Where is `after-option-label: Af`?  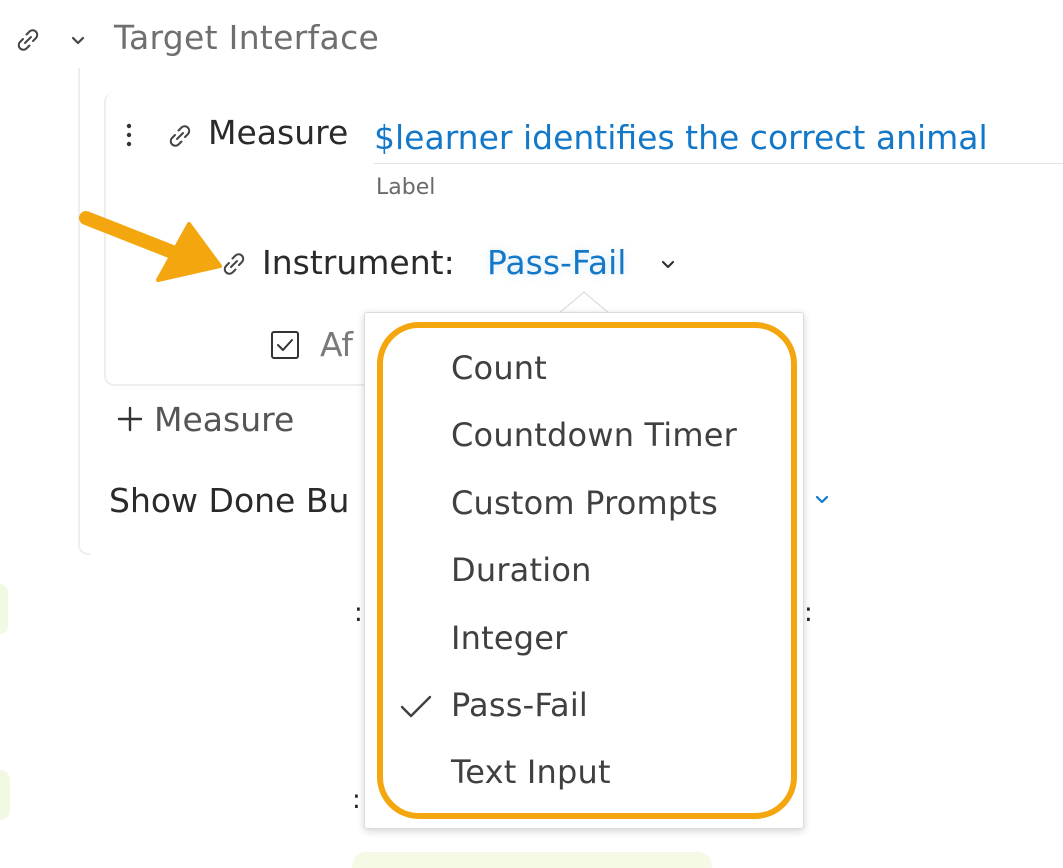
after-option-label: Af is located at coordinates (337, 344).